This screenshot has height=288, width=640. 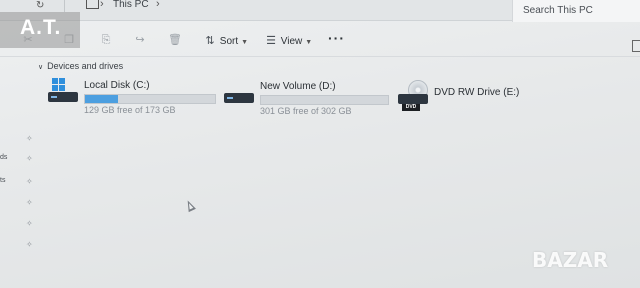 I want to click on chevron-down-icon: ∨, so click(x=41, y=67).